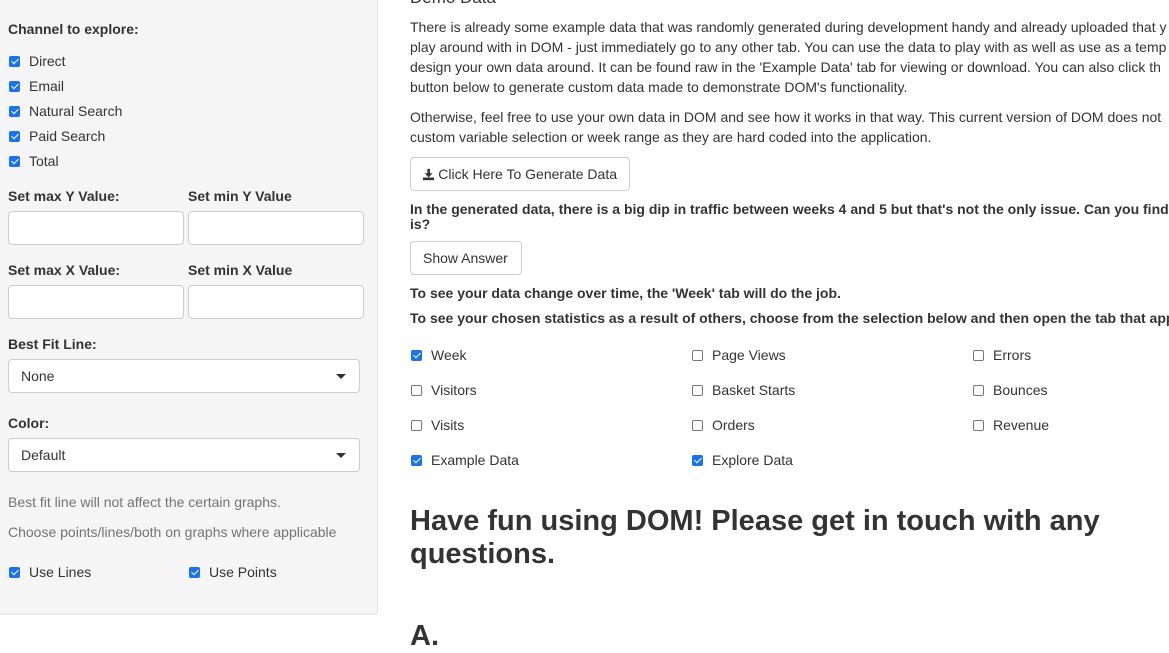  I want to click on checkbox-label: Paid Search, so click(67, 136).